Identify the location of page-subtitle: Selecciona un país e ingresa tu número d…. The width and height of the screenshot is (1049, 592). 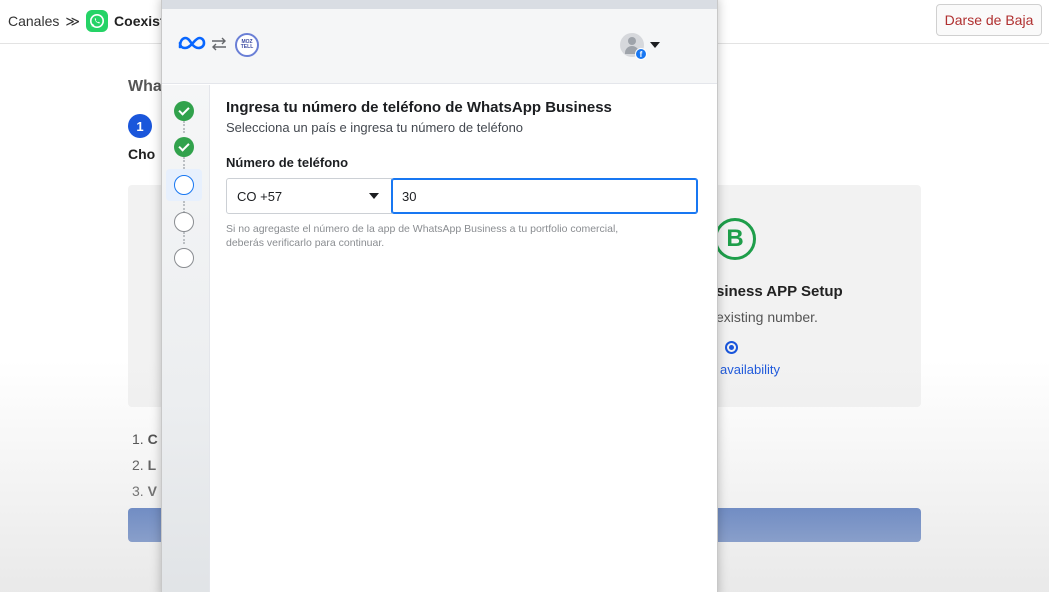
(375, 127).